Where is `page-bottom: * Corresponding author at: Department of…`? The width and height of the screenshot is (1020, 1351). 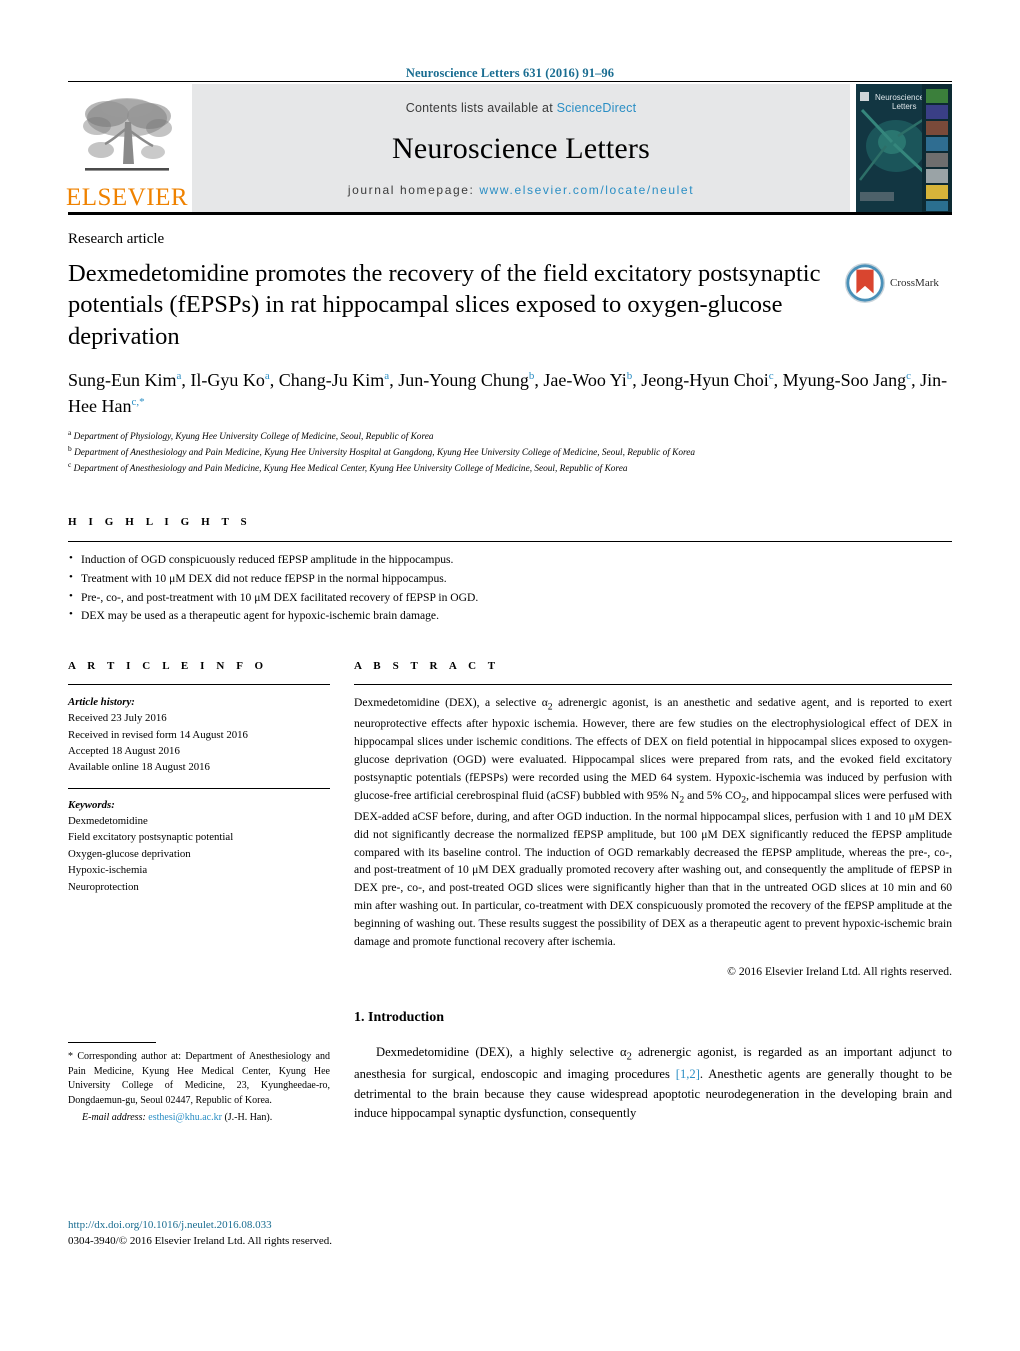 page-bottom: * Corresponding author at: Department of… is located at coordinates (510, 1066).